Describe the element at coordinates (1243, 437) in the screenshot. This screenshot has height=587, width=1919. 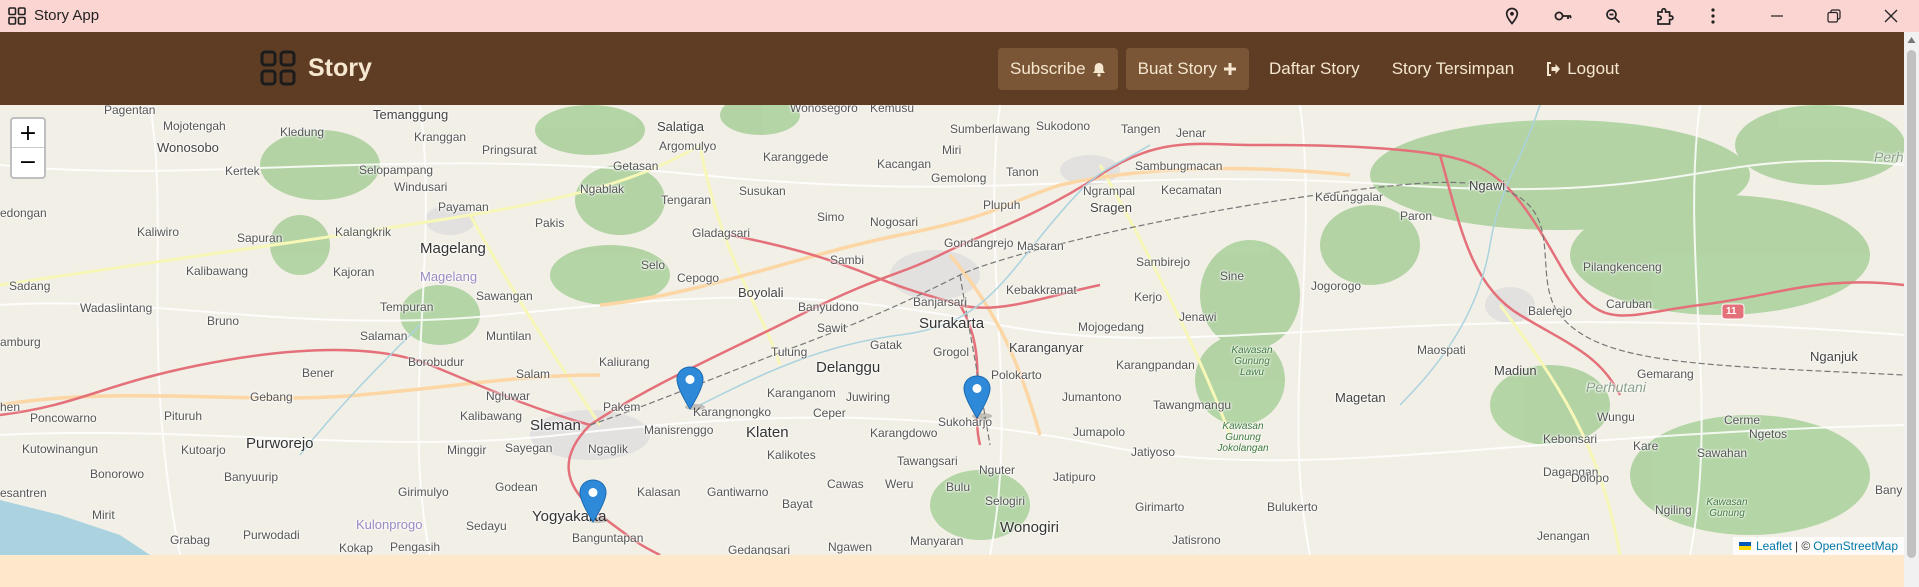
I see `park-label: Kawasan Gunung Jokolangan` at that location.